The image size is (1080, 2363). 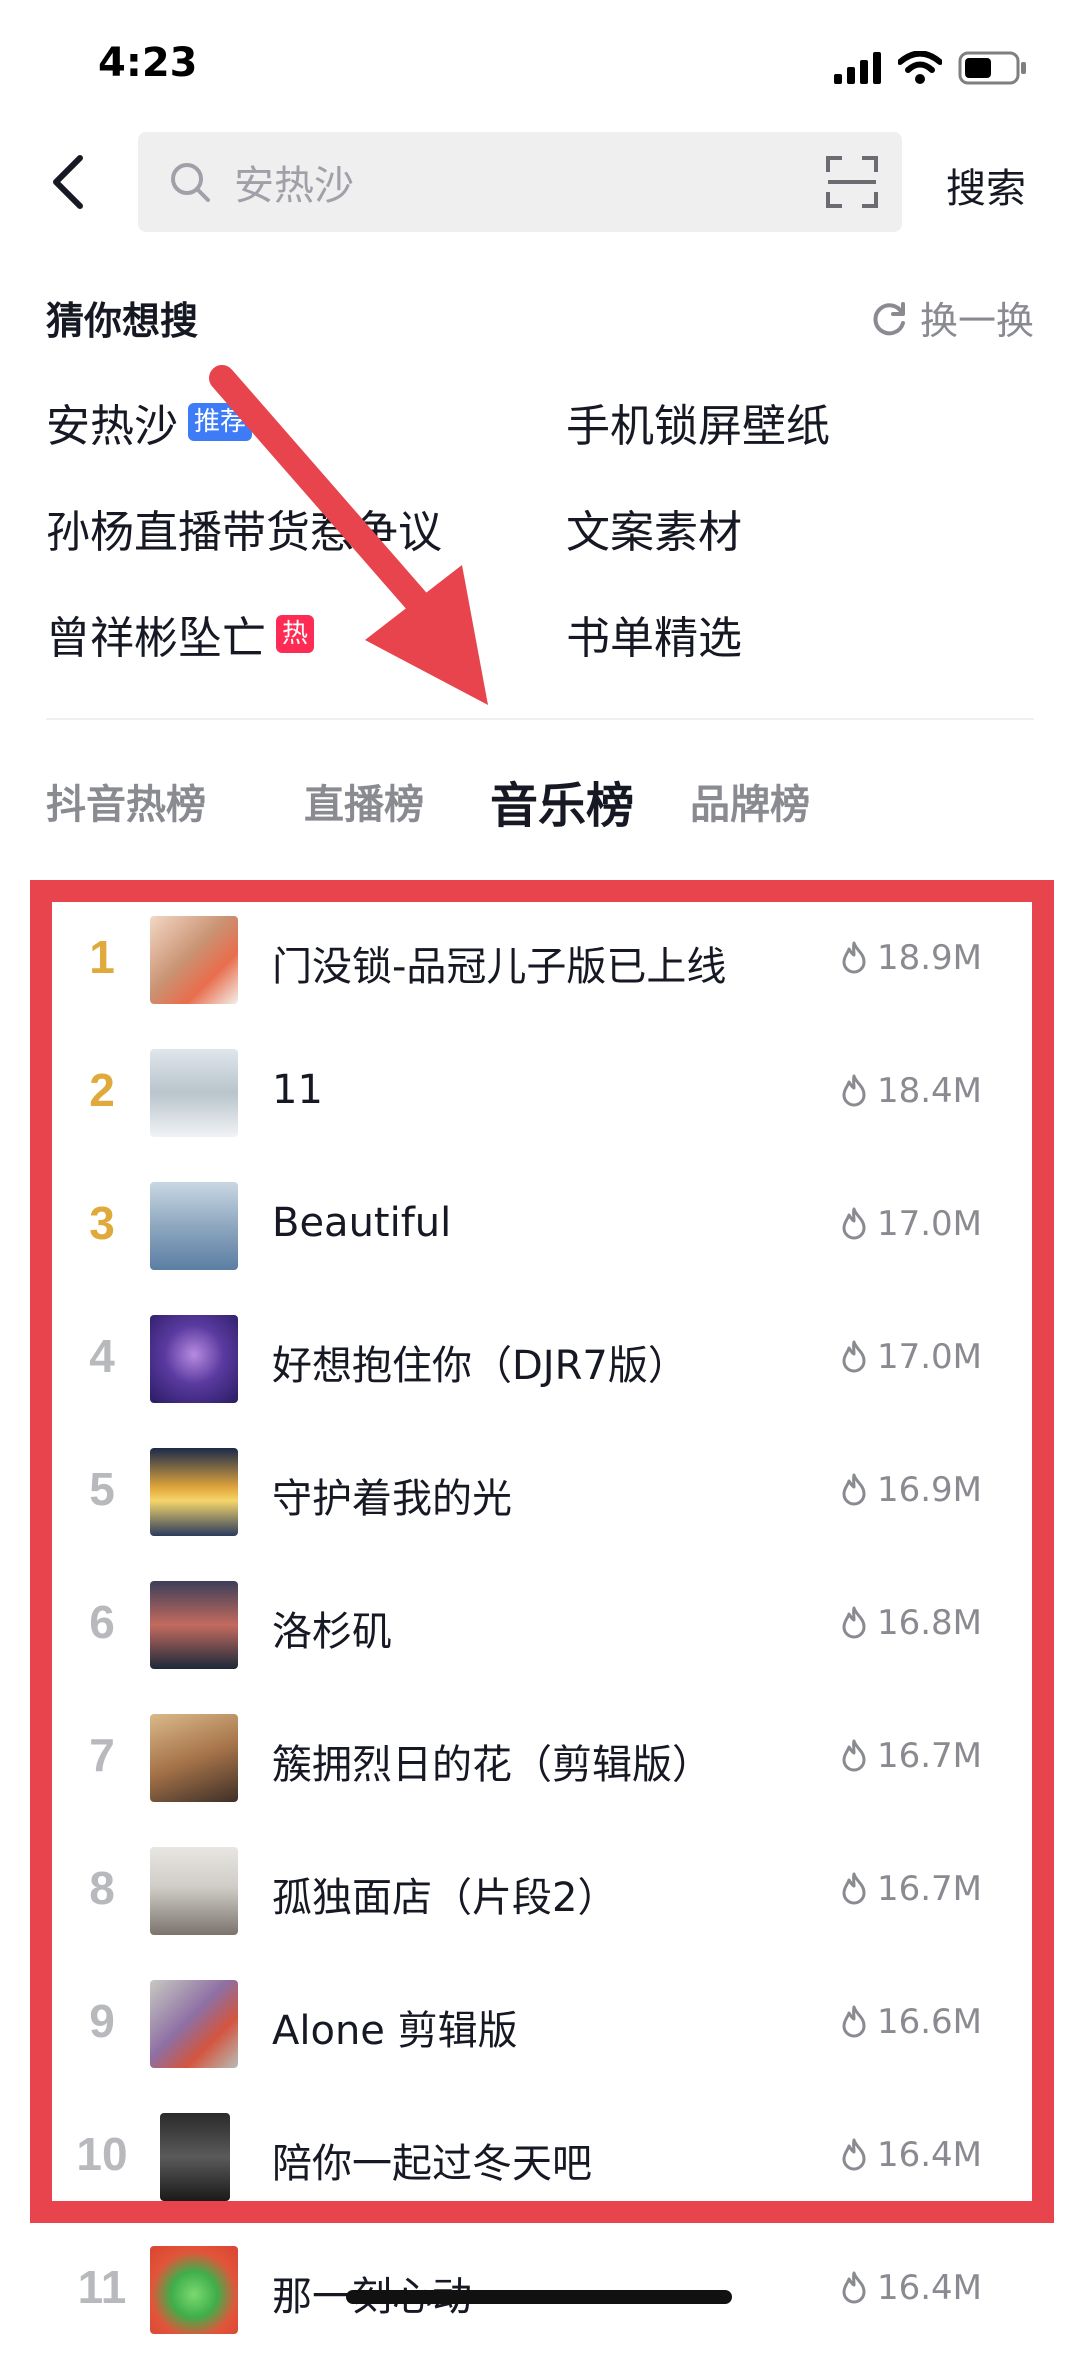 I want to click on flame-icon, so click(x=854, y=2287).